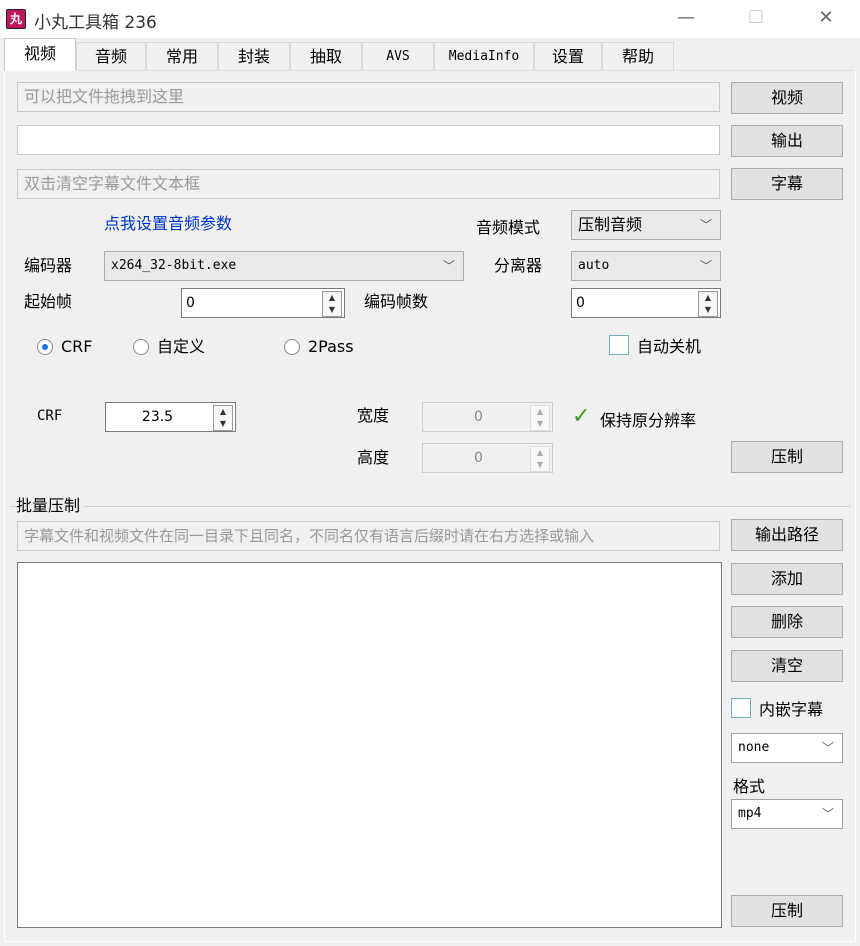 This screenshot has width=860, height=946. I want to click on radio-crf-label: CRF, so click(77, 346).